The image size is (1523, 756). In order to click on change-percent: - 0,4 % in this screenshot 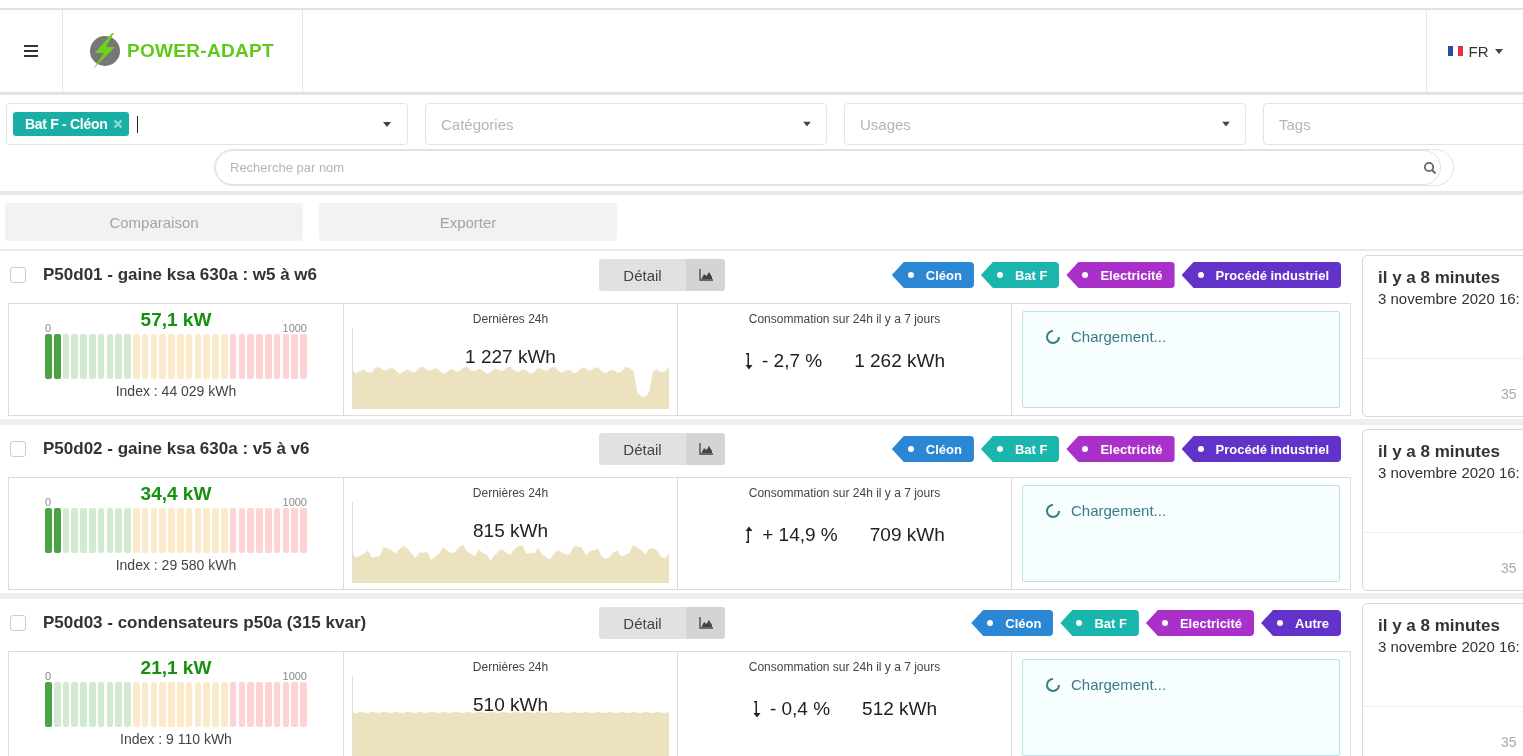, I will do `click(800, 709)`.